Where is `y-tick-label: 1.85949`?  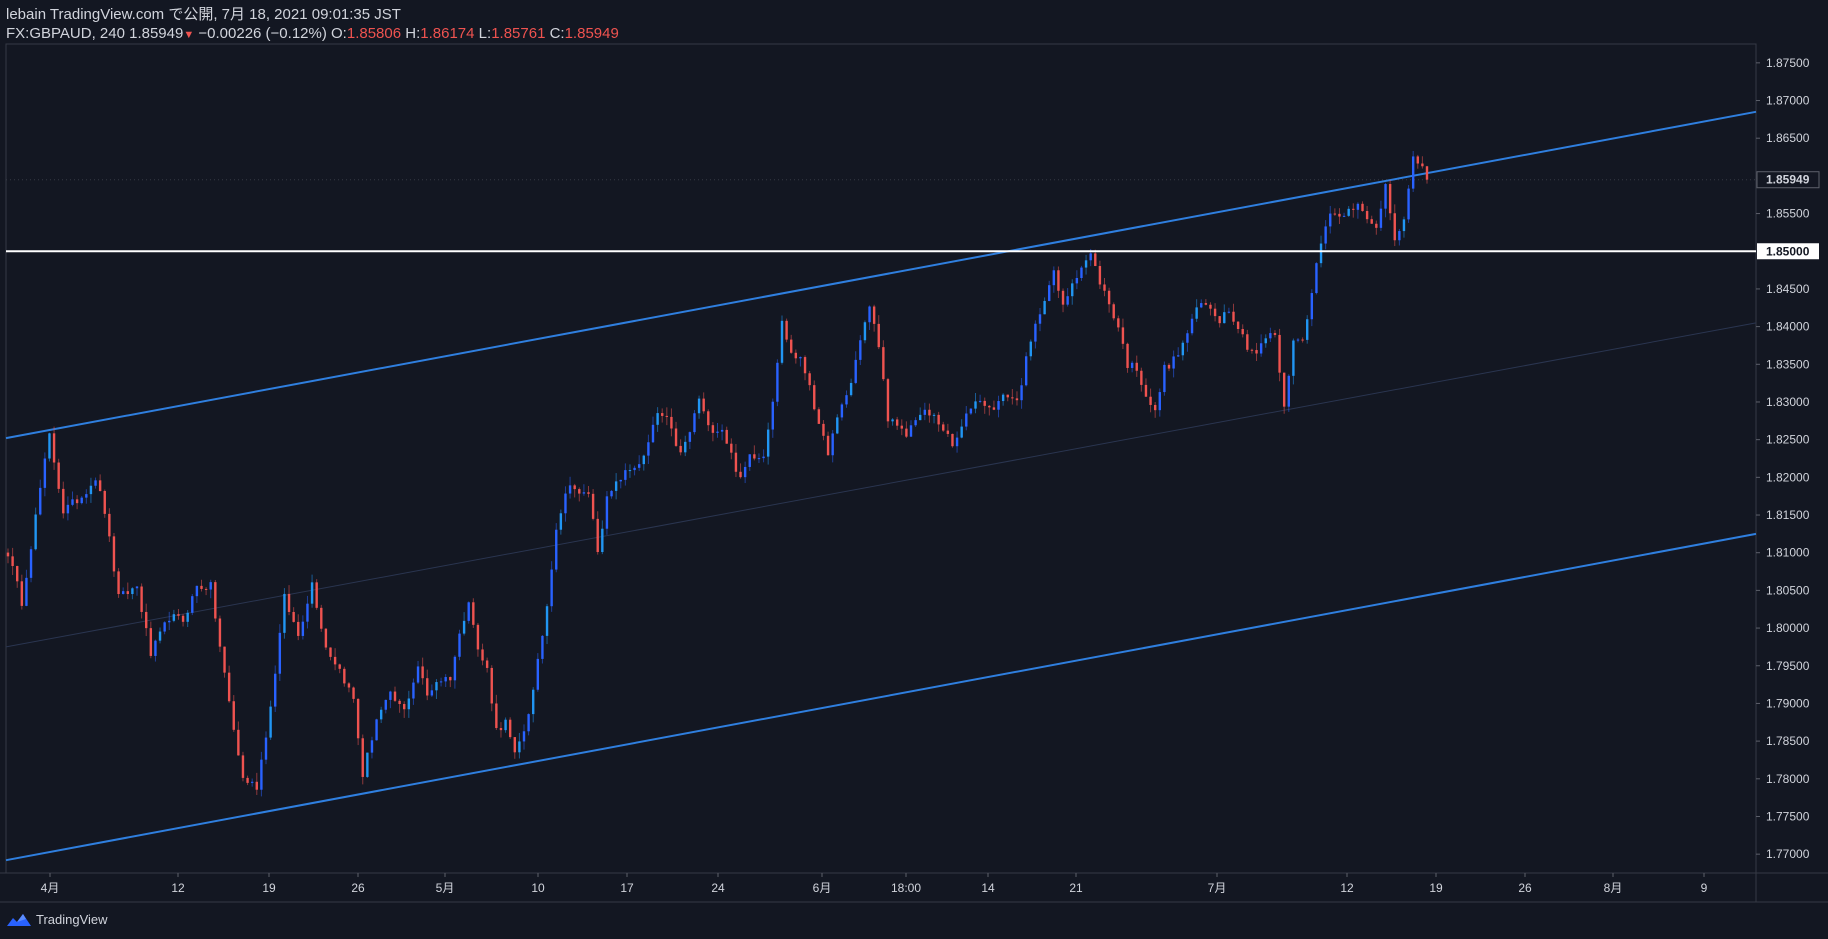 y-tick-label: 1.85949 is located at coordinates (1788, 180).